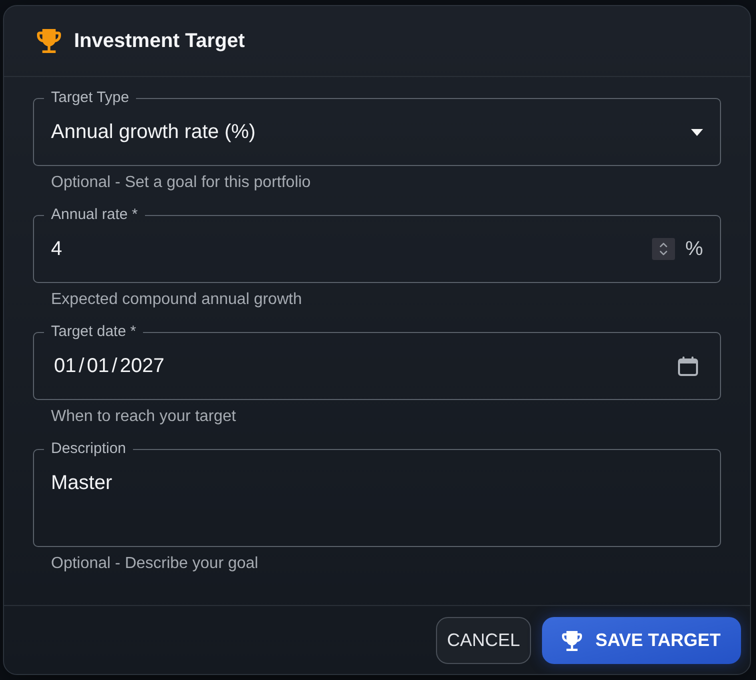  What do you see at coordinates (697, 132) in the screenshot?
I see `caret-icon` at bounding box center [697, 132].